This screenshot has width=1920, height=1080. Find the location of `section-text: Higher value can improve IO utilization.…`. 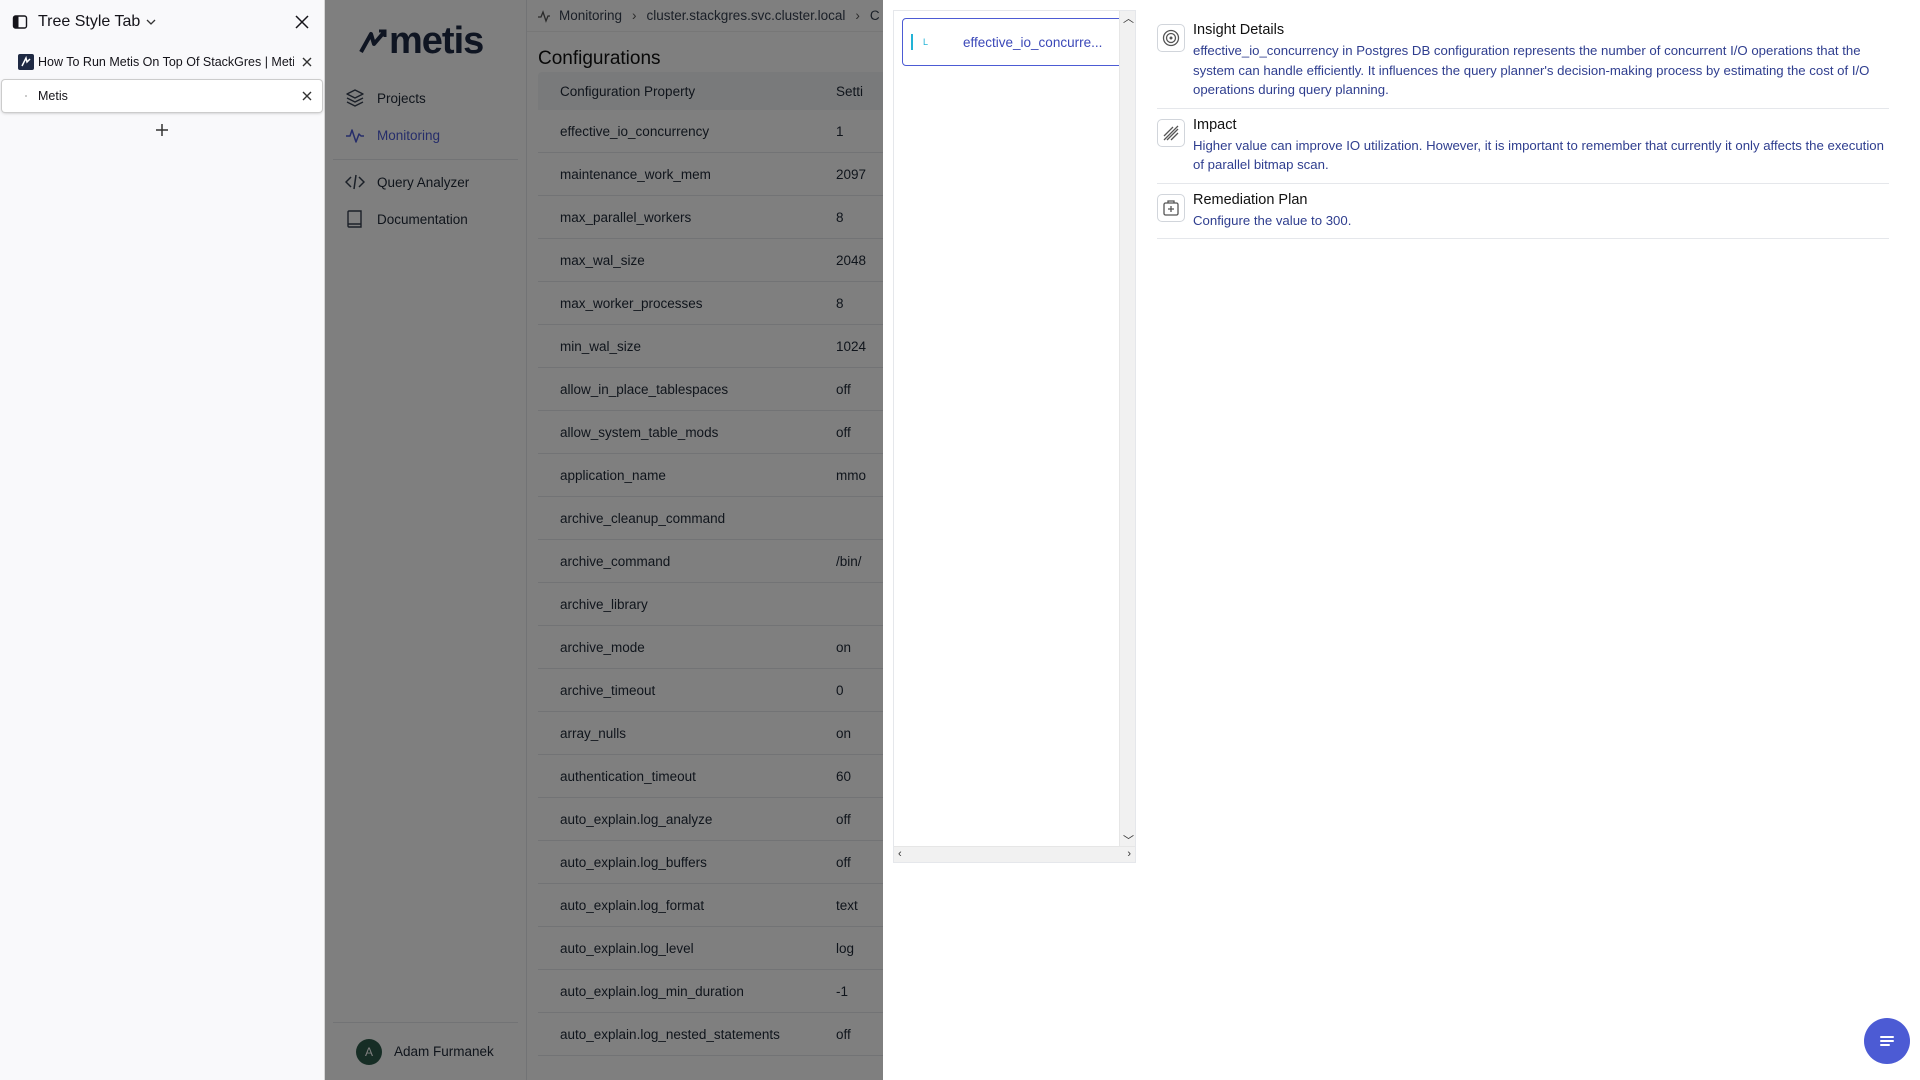

section-text: Higher value can improve IO utilization.… is located at coordinates (1538, 155).